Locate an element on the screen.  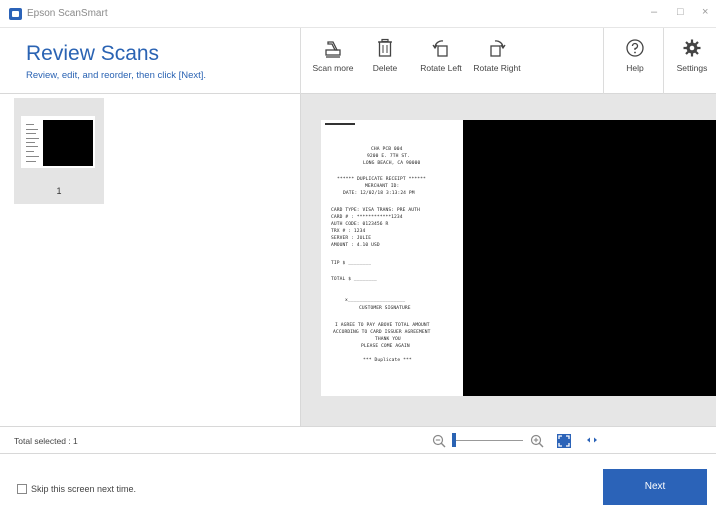
receipt-line: DATE: 12/02/18 3:13:24 PM is located at coordinates (379, 193).